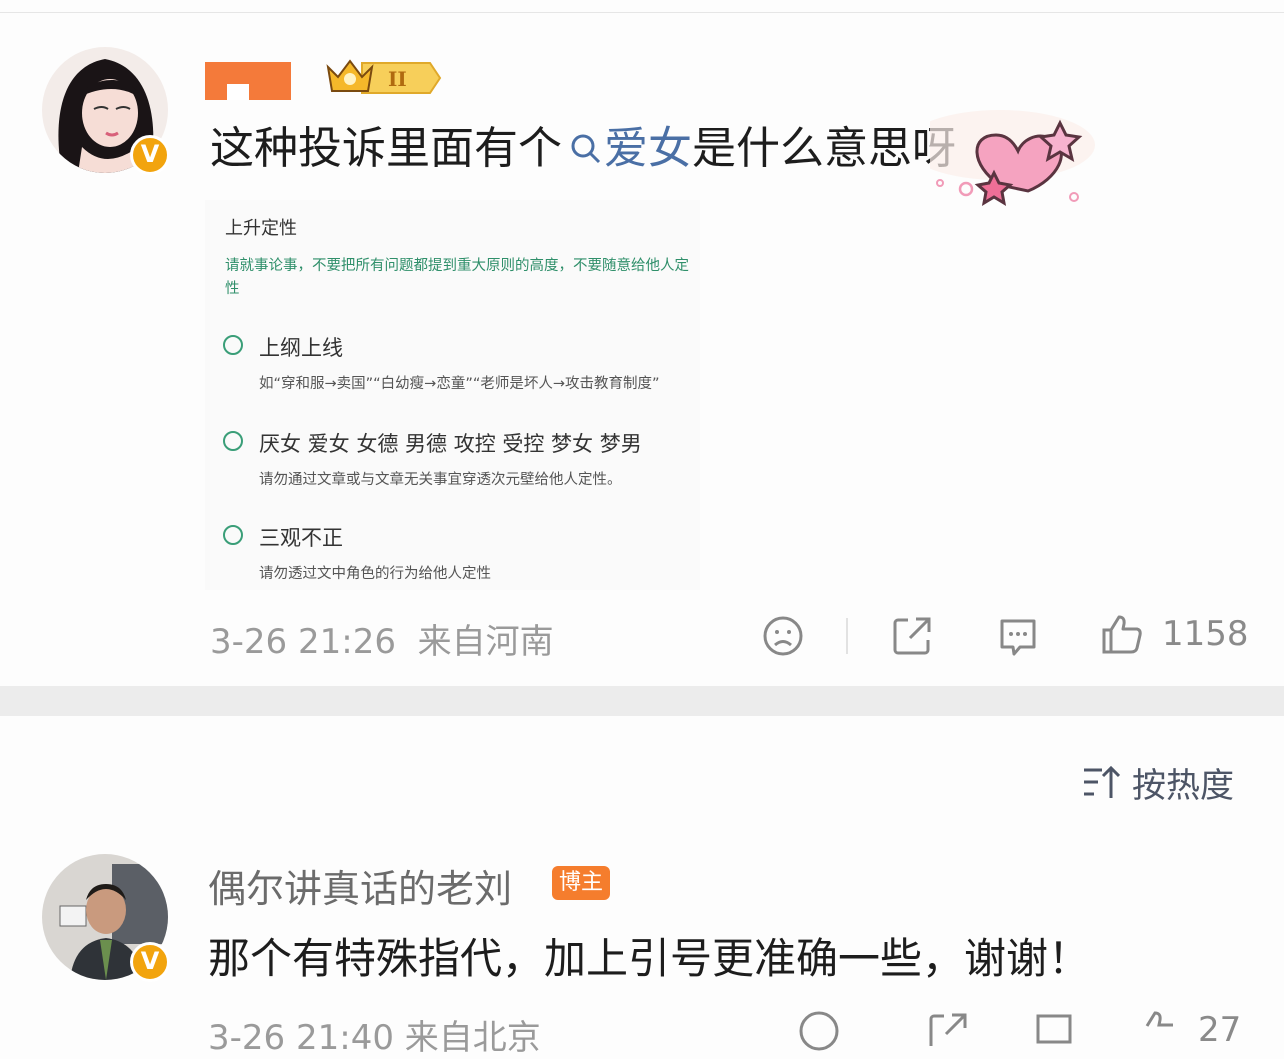 The width and height of the screenshot is (1284, 1059). Describe the element at coordinates (261, 228) in the screenshot. I see `report-section-title: 上升定性` at that location.